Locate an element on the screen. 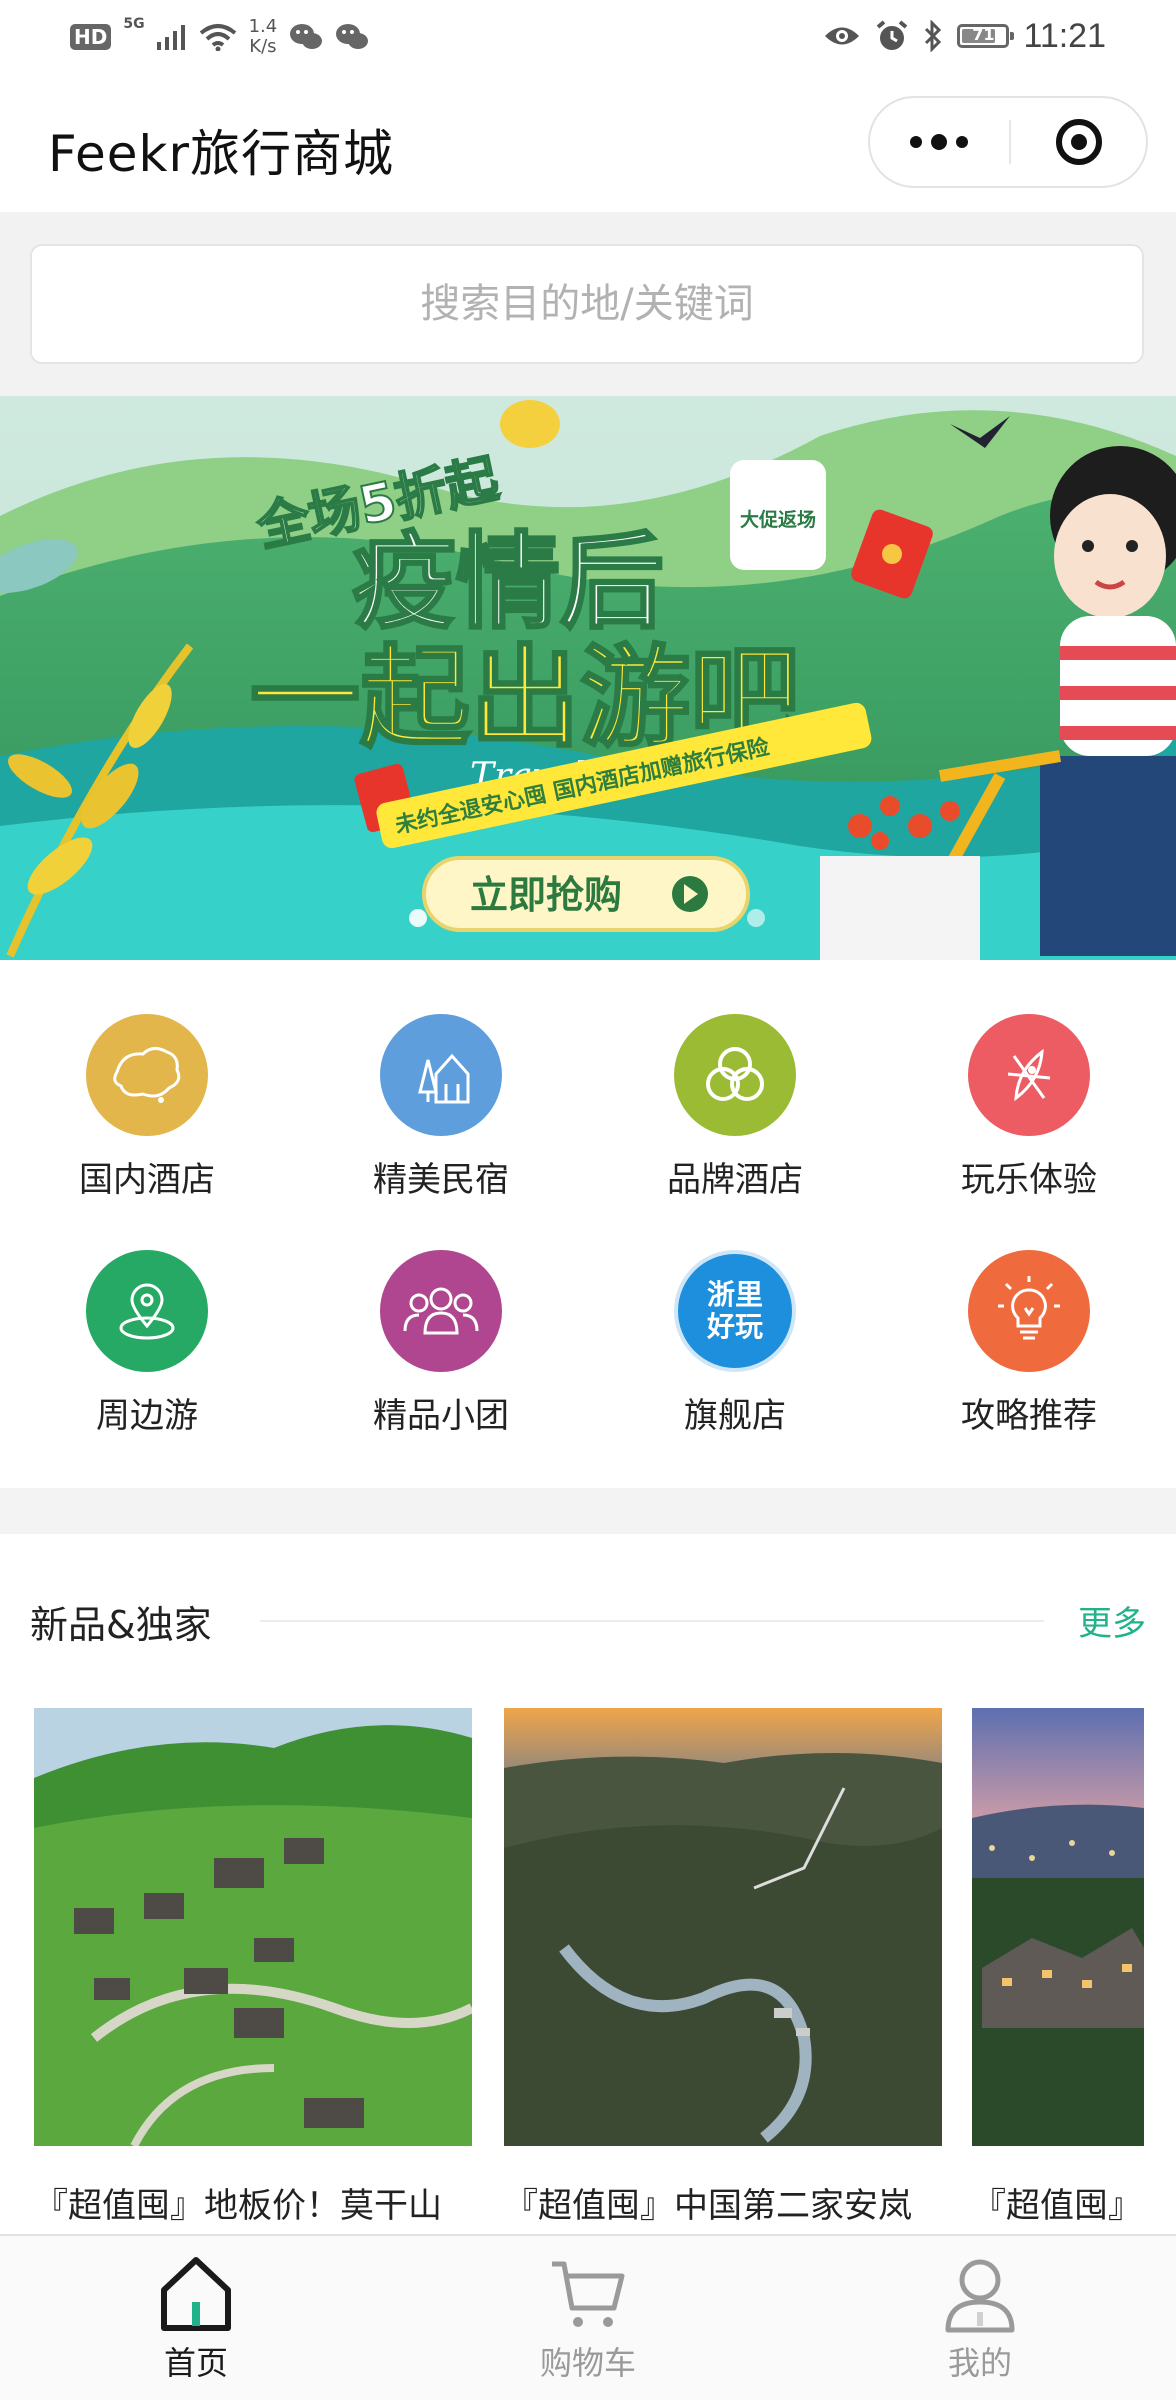 The height and width of the screenshot is (2400, 1176). tab-home: 首页 is located at coordinates (196, 2319).